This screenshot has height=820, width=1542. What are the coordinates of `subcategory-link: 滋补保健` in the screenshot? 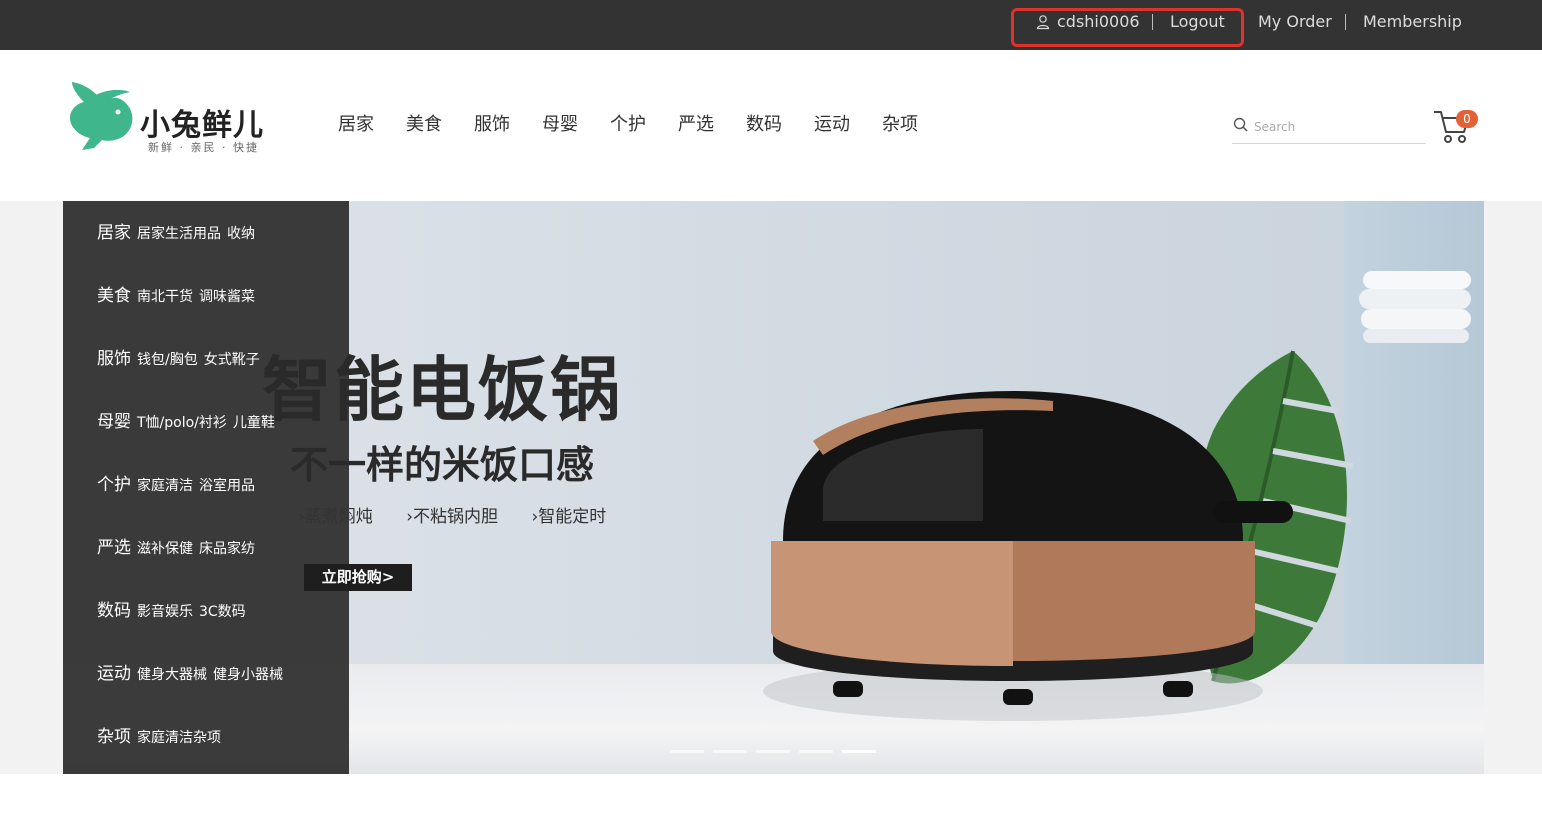 It's located at (165, 549).